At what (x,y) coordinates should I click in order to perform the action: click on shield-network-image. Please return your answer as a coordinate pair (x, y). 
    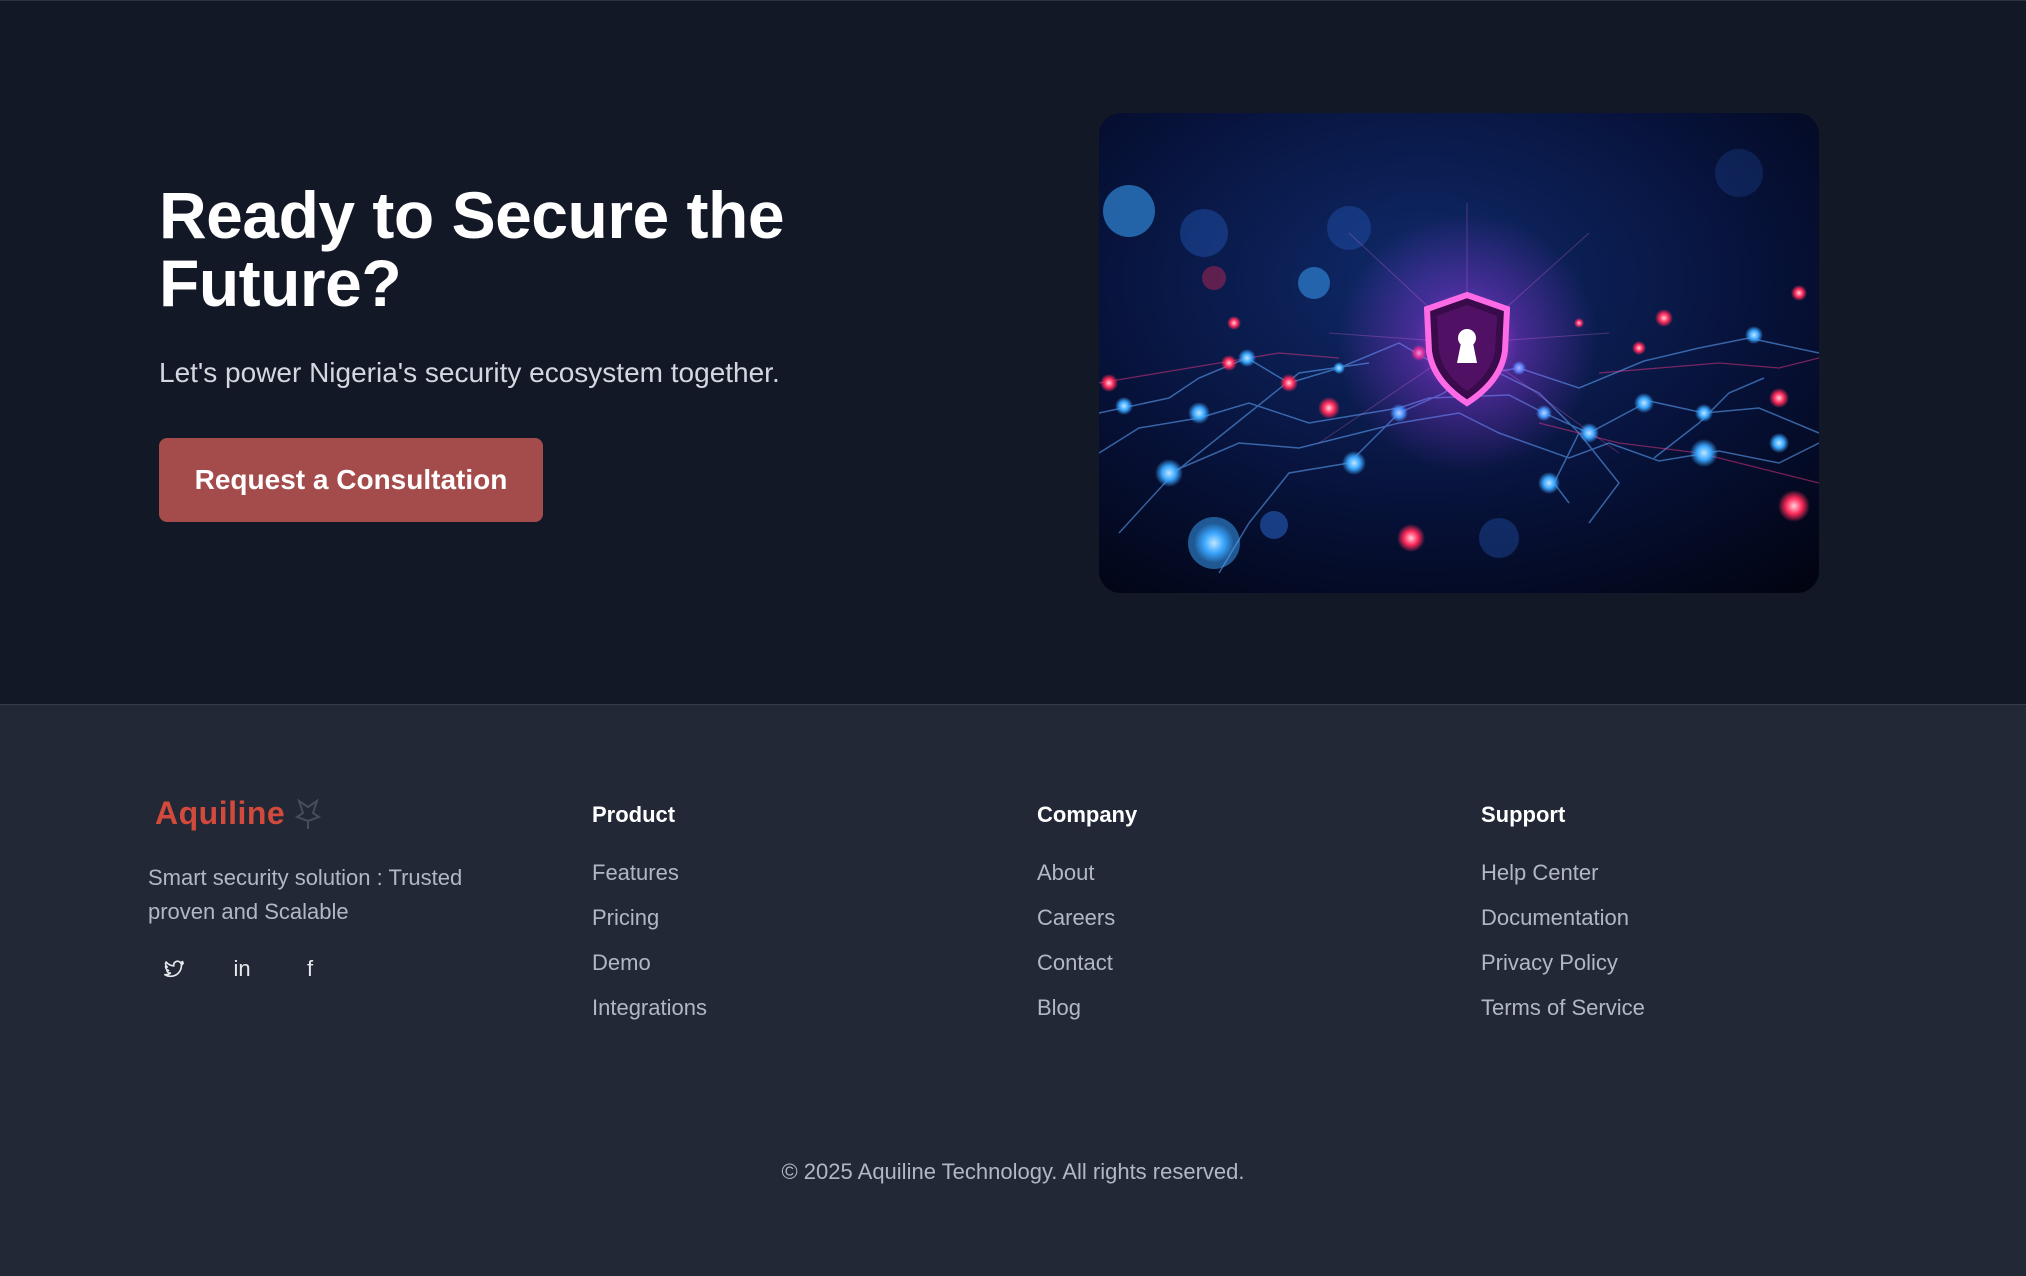
    Looking at the image, I should click on (1459, 353).